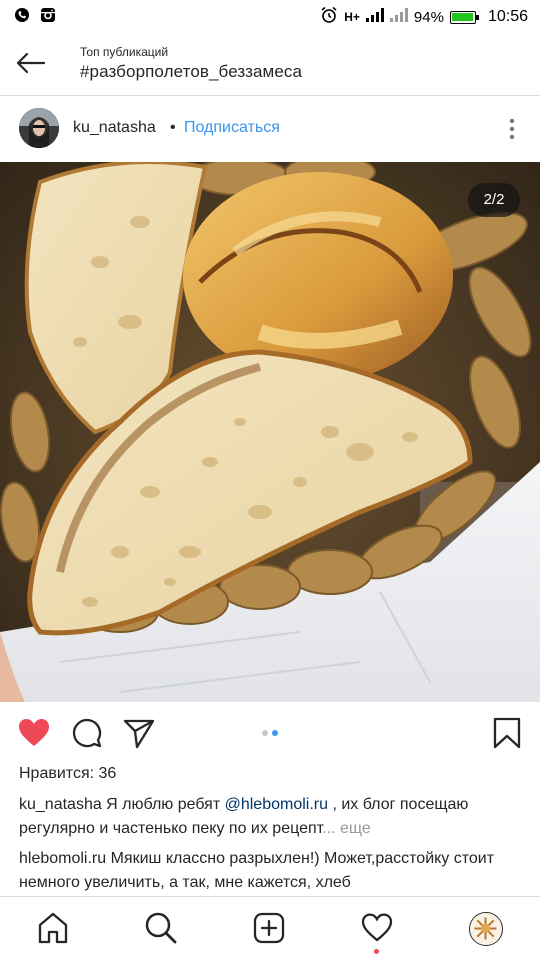  I want to click on back-button, so click(30, 64).